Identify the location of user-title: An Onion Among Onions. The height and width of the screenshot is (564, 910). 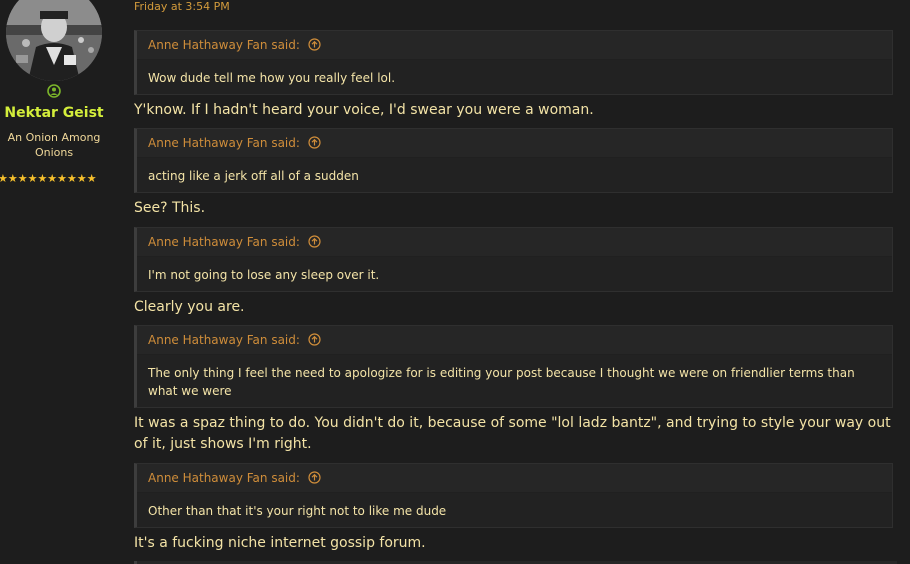
(54, 145).